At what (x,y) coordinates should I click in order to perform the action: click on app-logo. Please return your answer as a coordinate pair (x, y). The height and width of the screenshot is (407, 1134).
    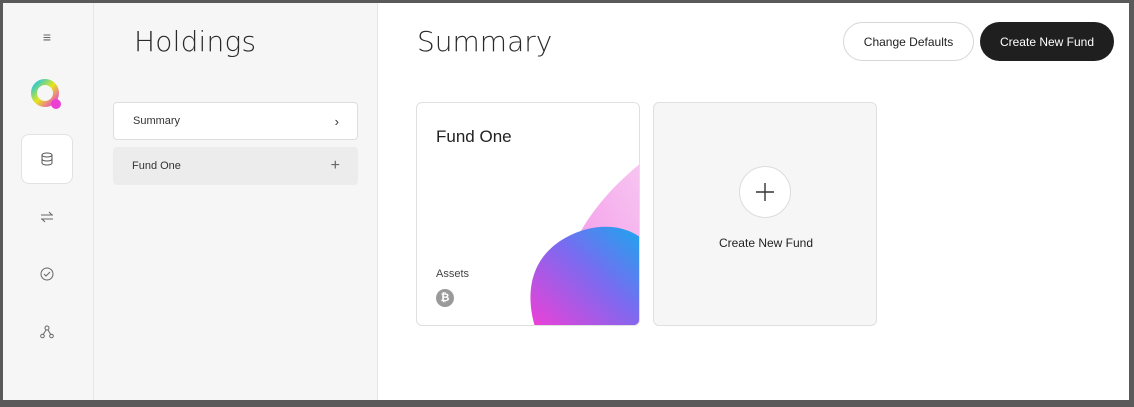
    Looking at the image, I should click on (47, 95).